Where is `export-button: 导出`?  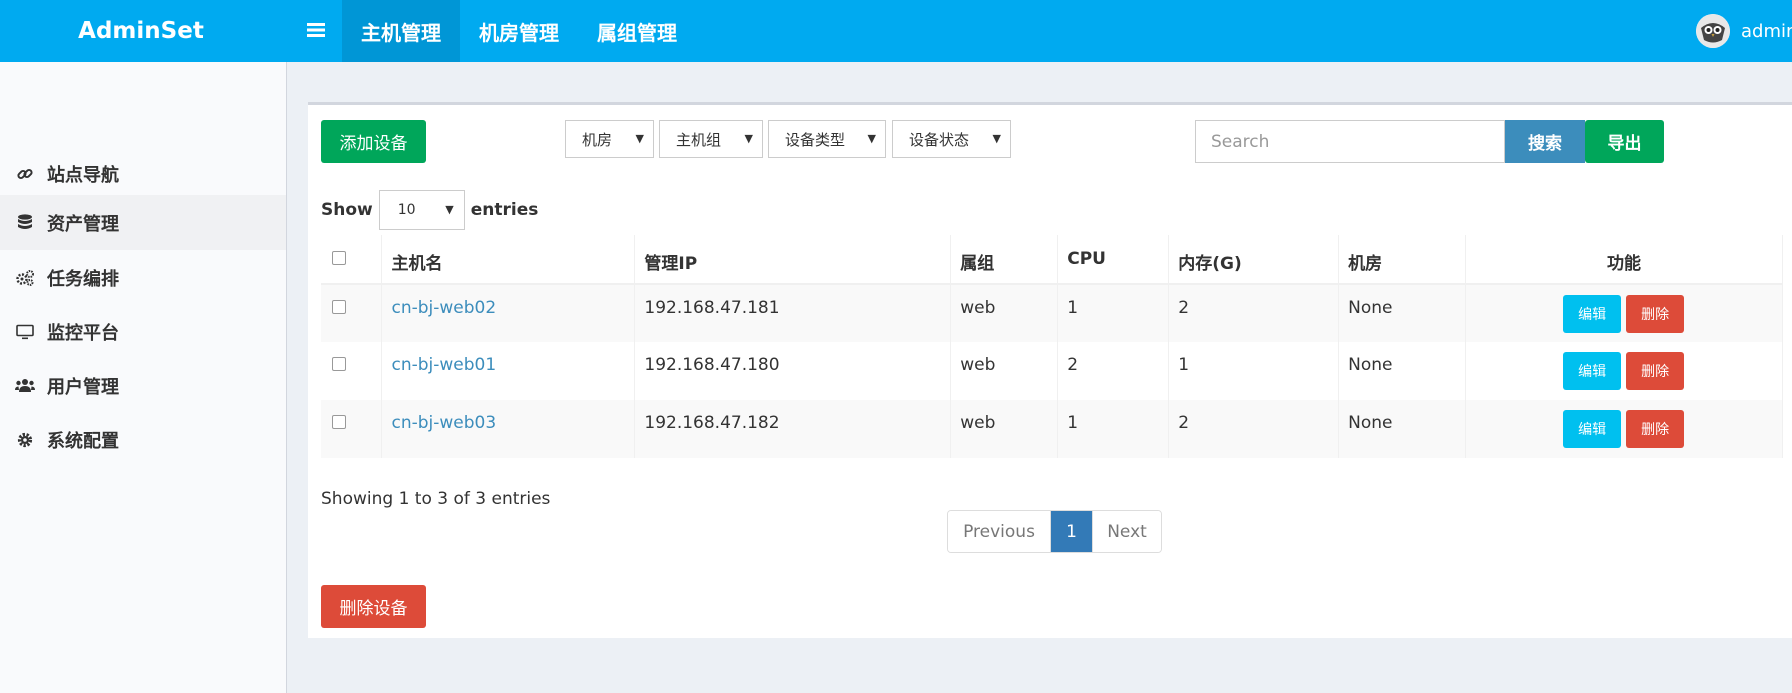
export-button: 导出 is located at coordinates (1624, 141).